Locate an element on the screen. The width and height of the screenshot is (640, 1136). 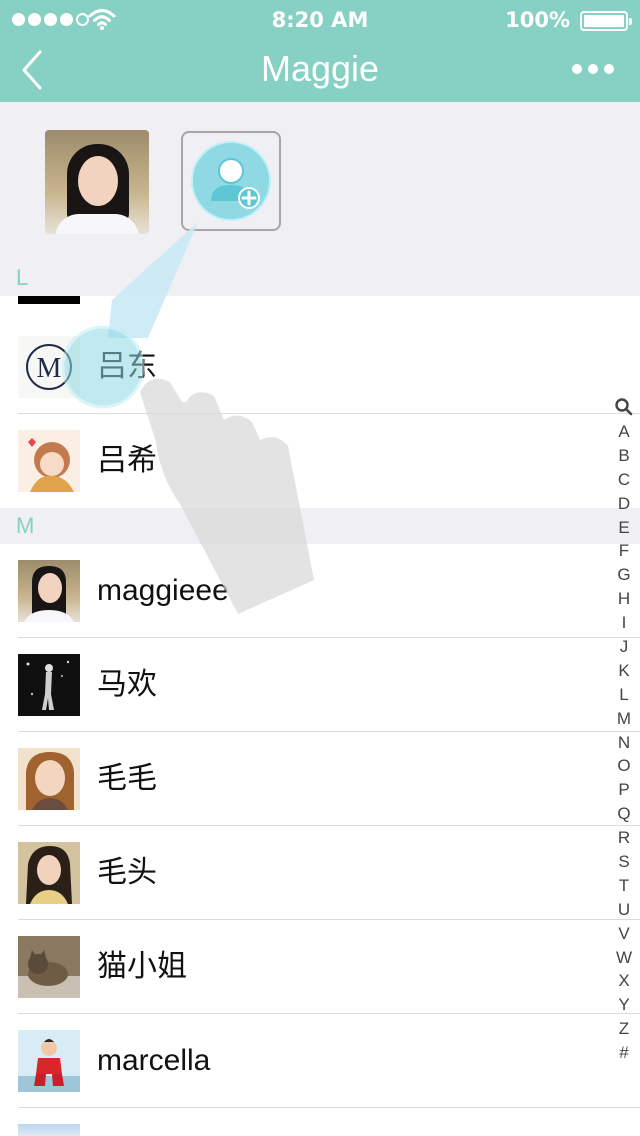
index-letter: C is located at coordinates (624, 480).